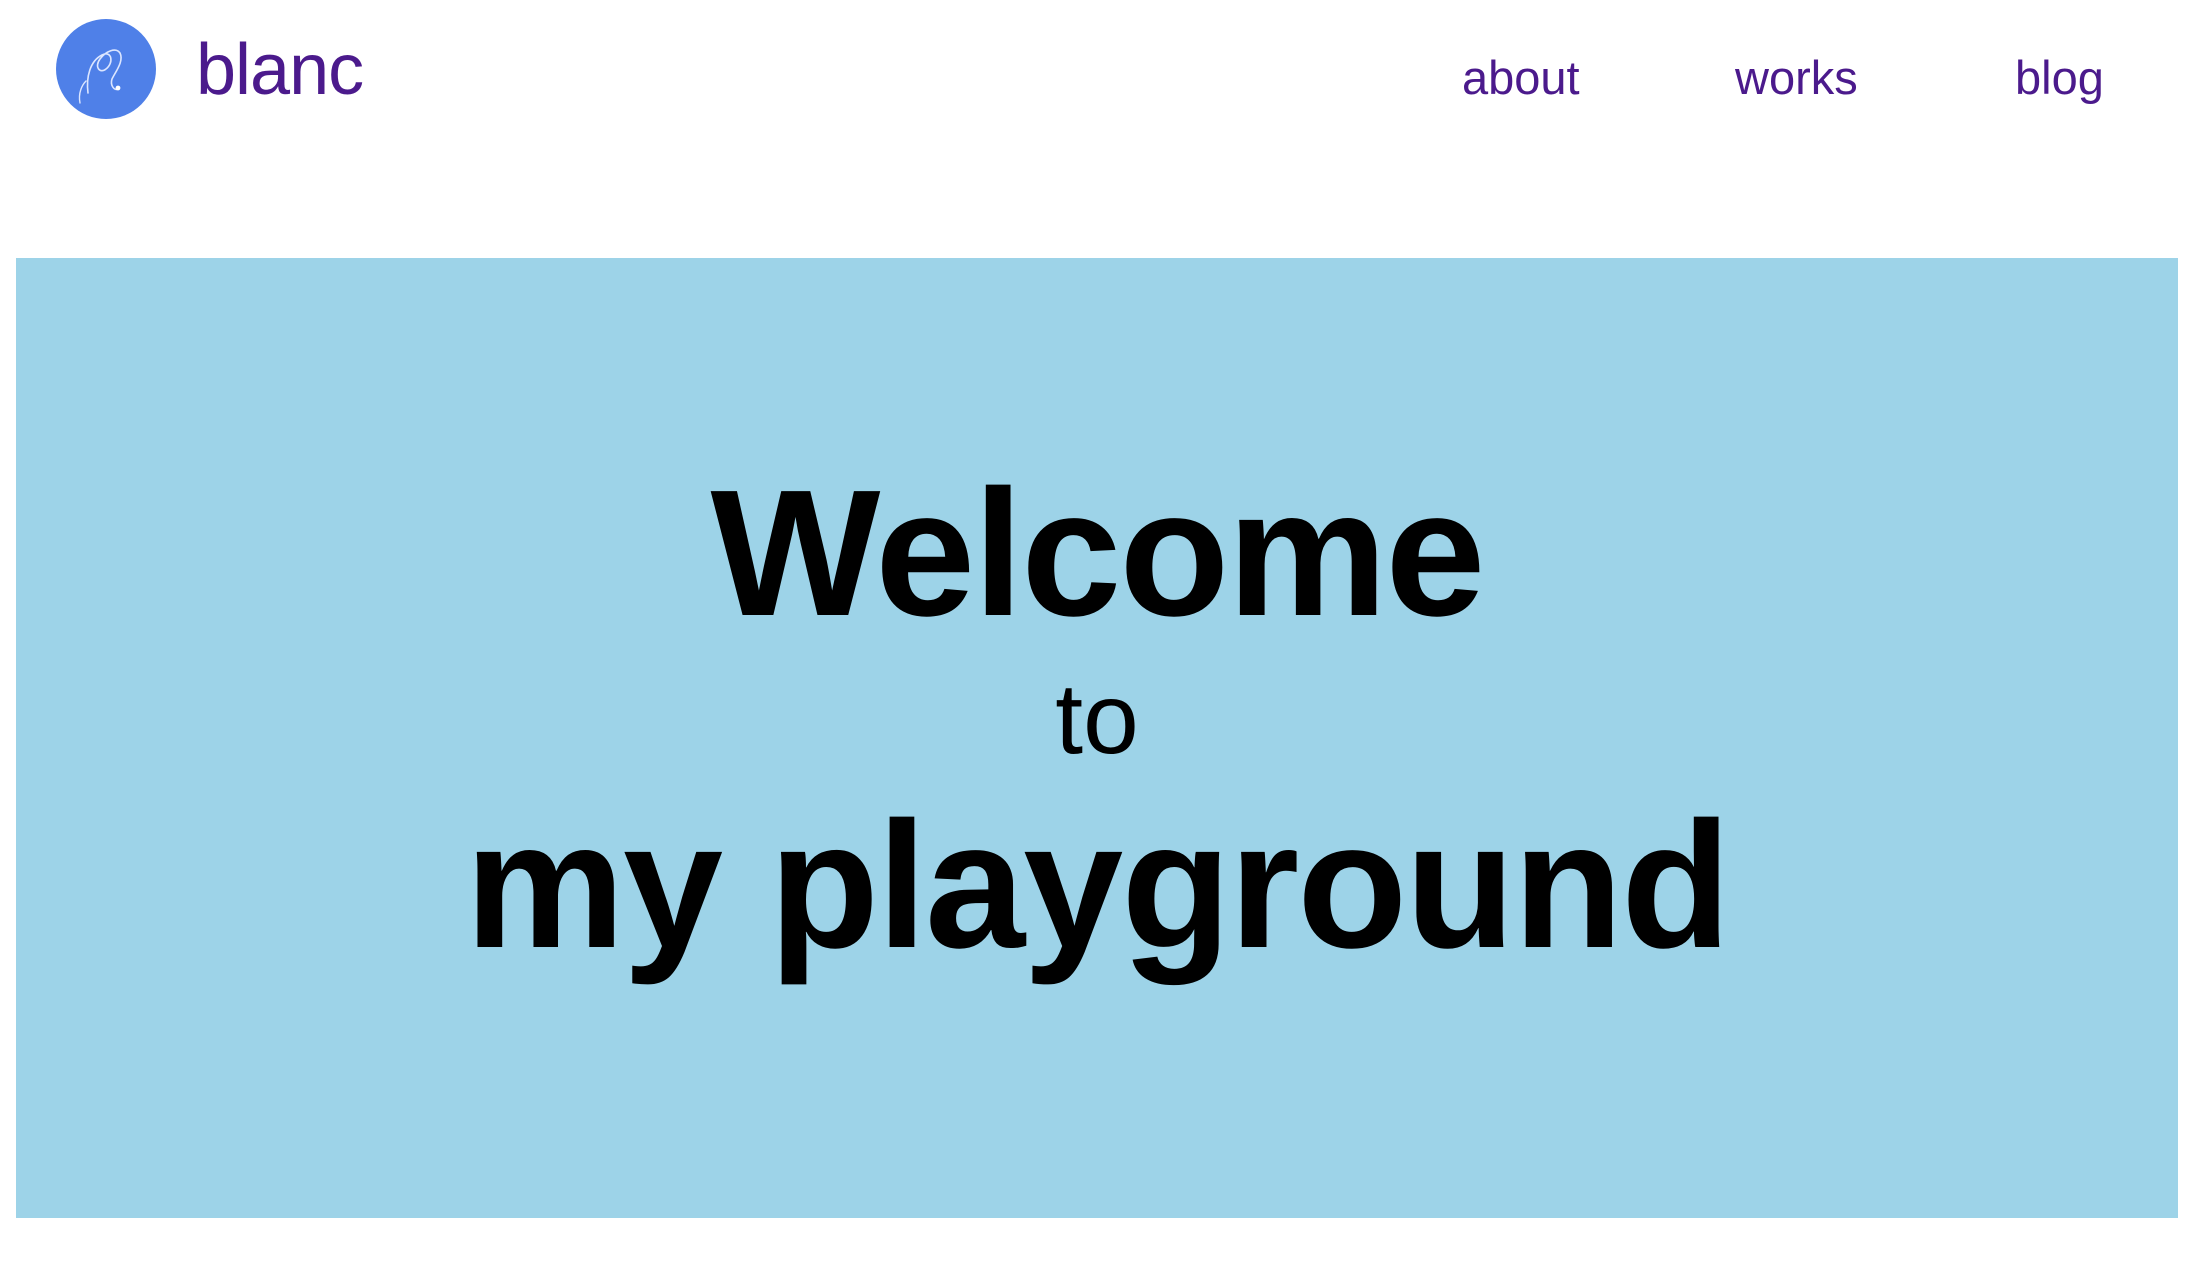 This screenshot has width=2189, height=1271. What do you see at coordinates (100, 76) in the screenshot?
I see `squiggle-logo-icon` at bounding box center [100, 76].